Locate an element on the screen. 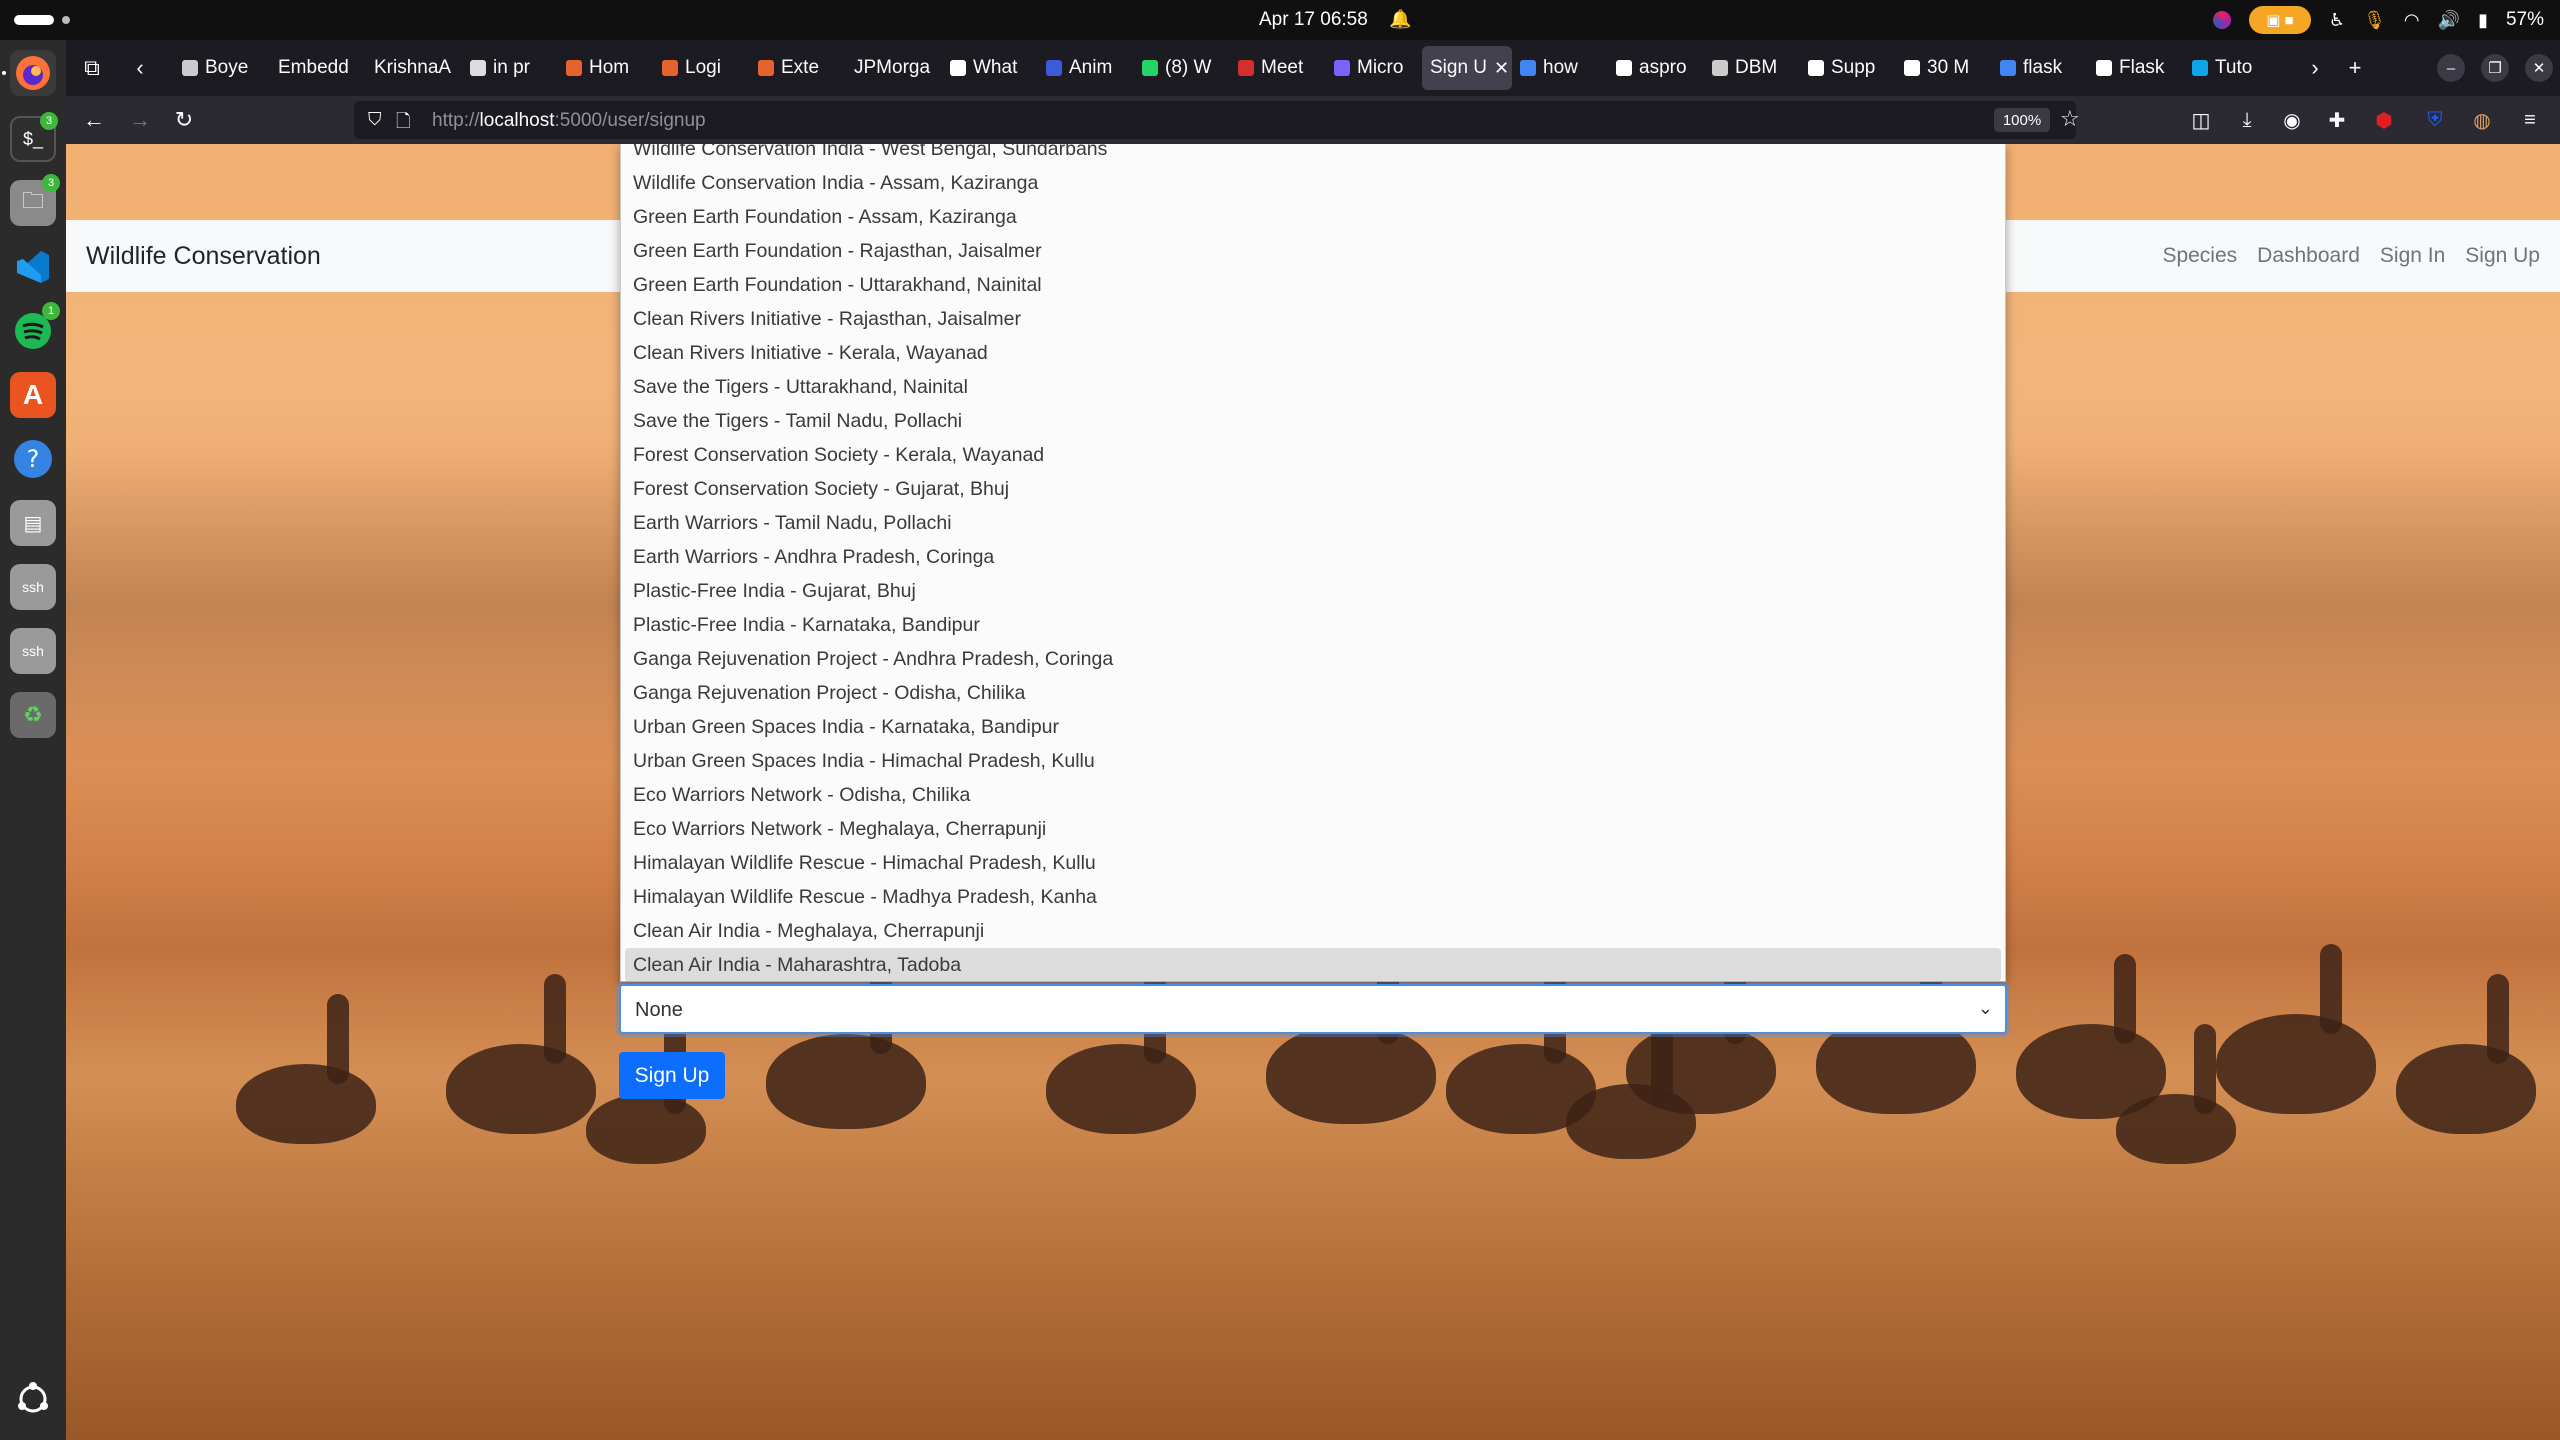 The height and width of the screenshot is (1440, 2560). close-tab-icon: ✕ is located at coordinates (1501, 68).